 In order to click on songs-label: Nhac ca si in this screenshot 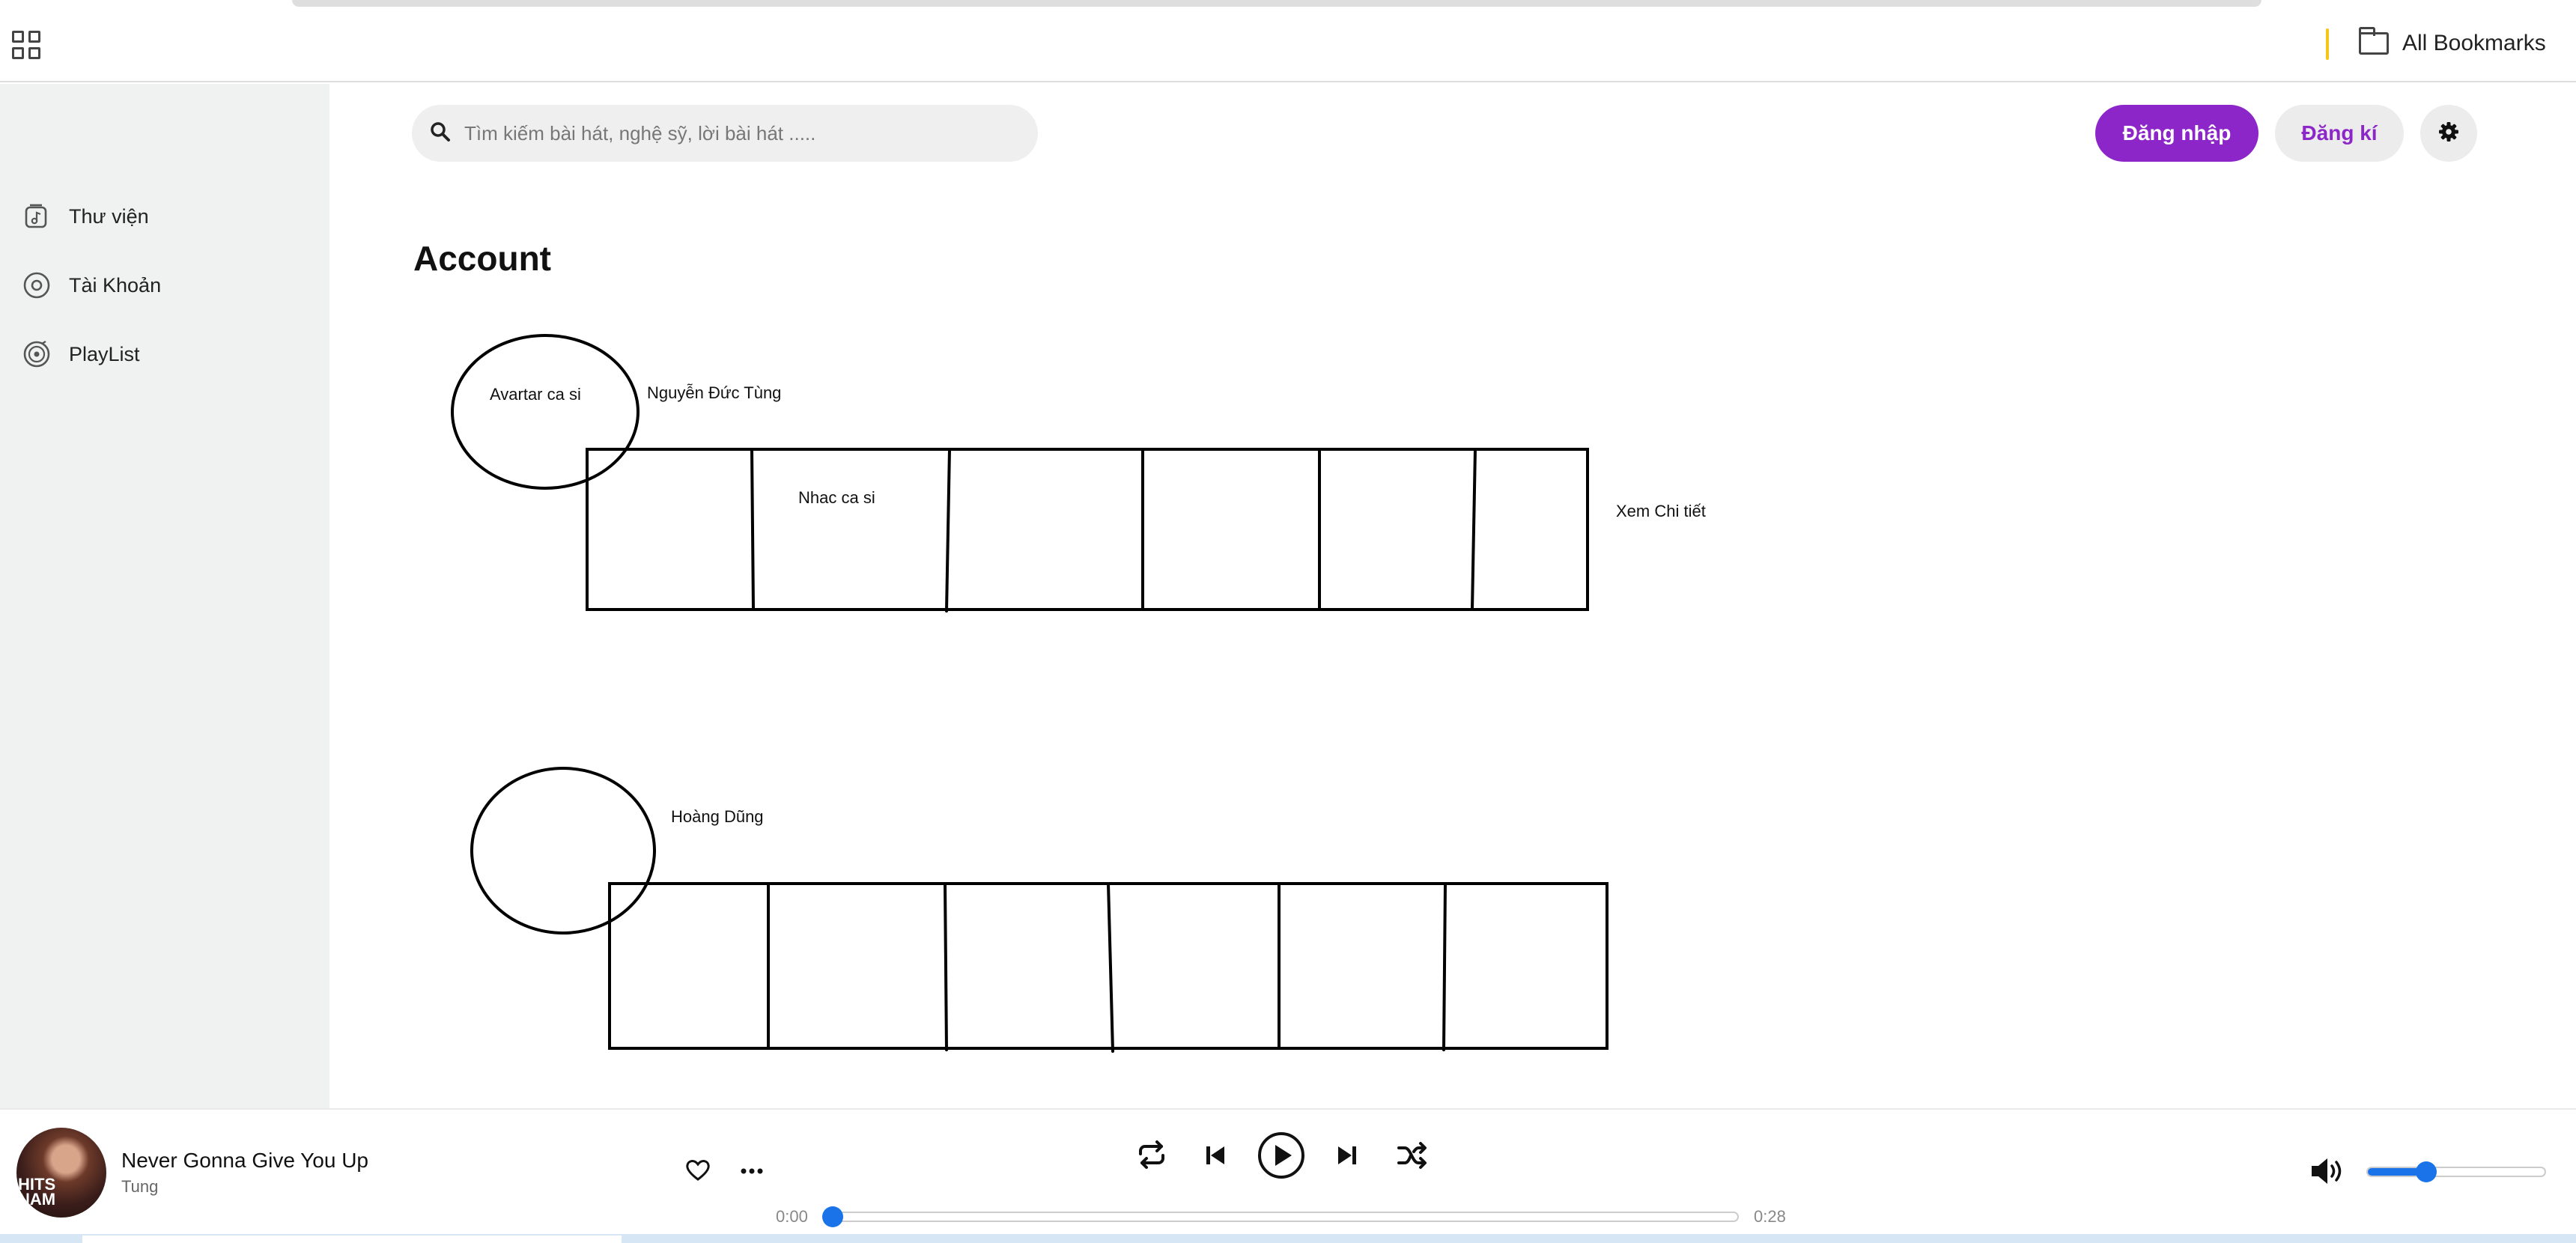, I will do `click(836, 497)`.